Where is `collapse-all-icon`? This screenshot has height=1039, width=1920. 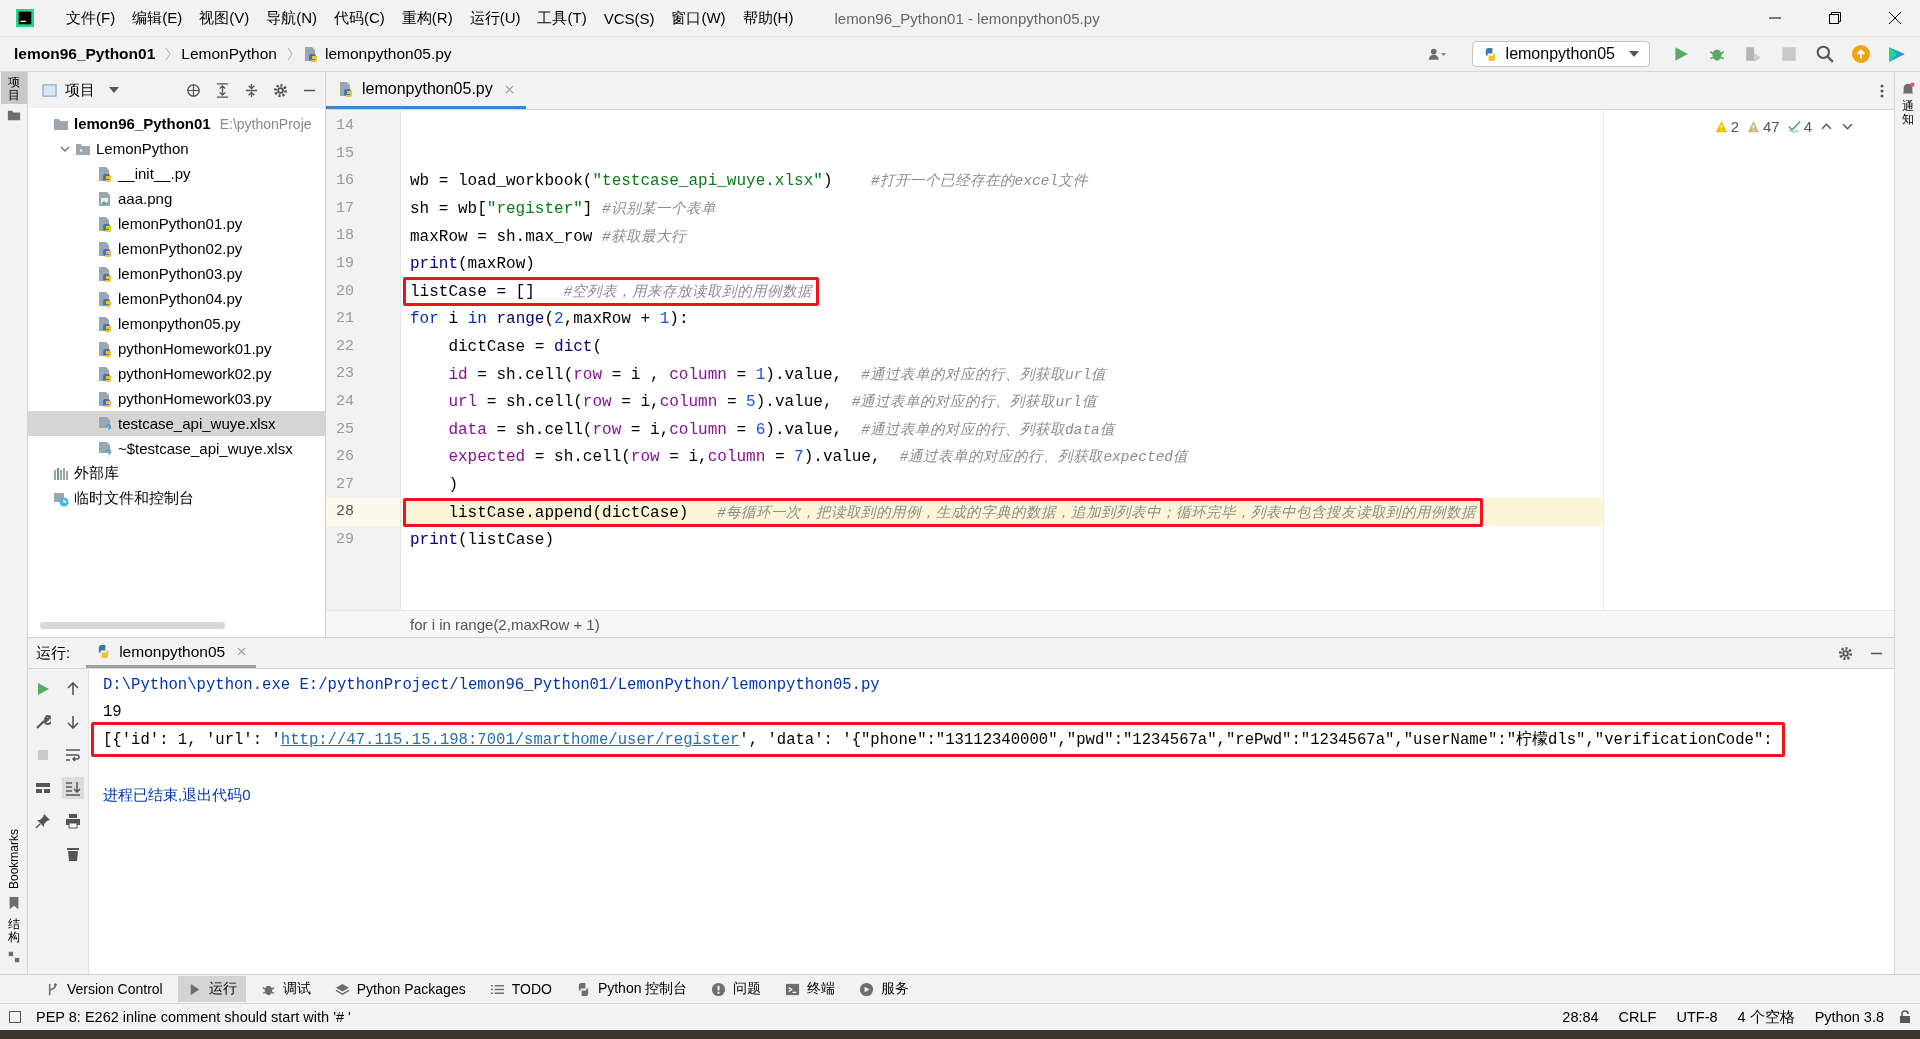 collapse-all-icon is located at coordinates (251, 90).